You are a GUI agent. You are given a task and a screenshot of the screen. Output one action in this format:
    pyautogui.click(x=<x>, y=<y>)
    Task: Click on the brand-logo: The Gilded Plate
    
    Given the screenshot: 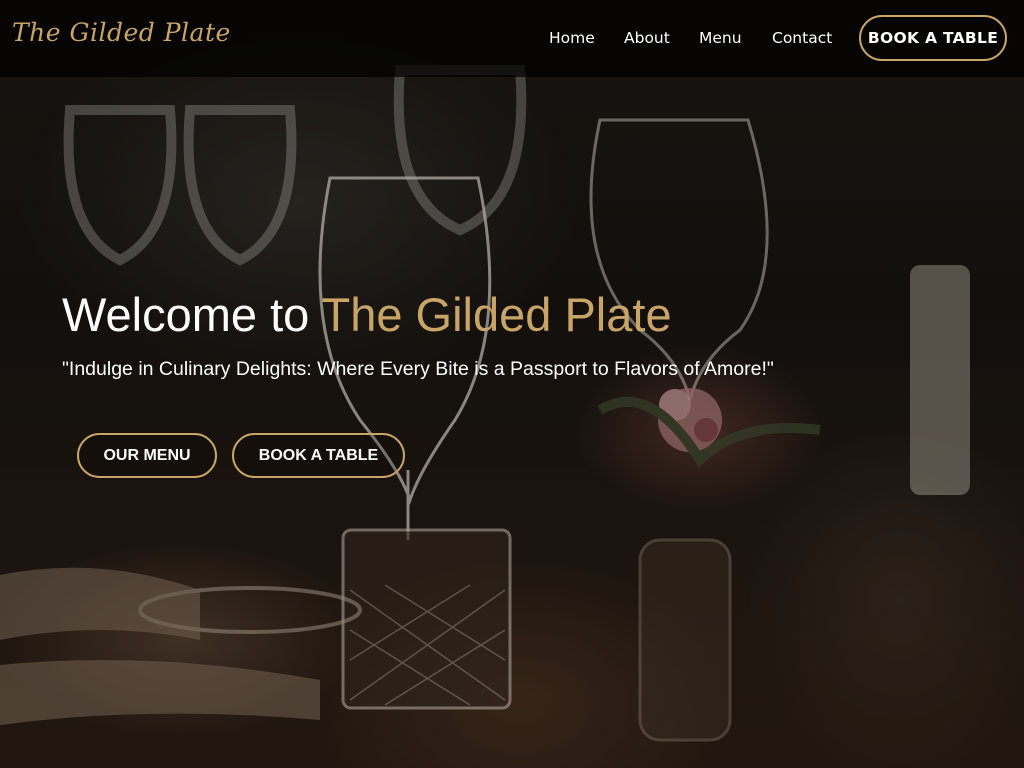 What is the action you would take?
    pyautogui.click(x=121, y=32)
    